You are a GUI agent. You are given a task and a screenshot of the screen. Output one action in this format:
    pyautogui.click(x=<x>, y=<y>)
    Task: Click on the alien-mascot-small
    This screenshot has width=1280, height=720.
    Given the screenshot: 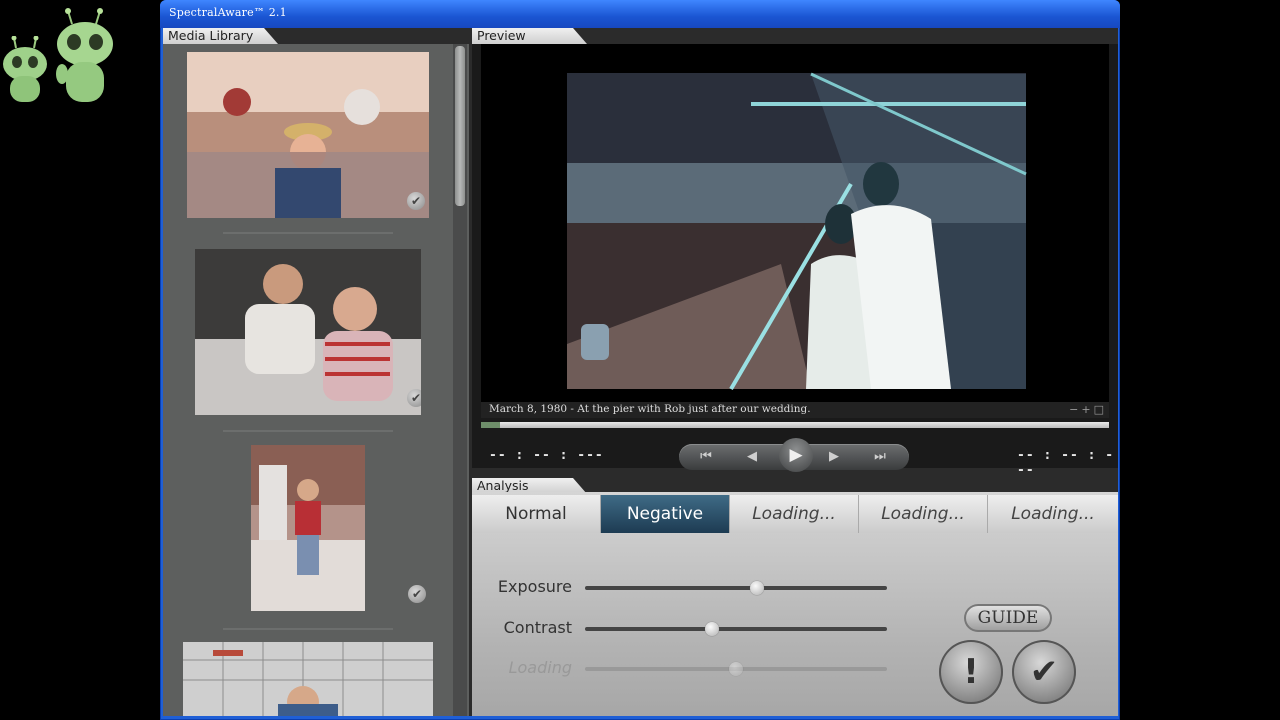 What is the action you would take?
    pyautogui.click(x=26, y=70)
    